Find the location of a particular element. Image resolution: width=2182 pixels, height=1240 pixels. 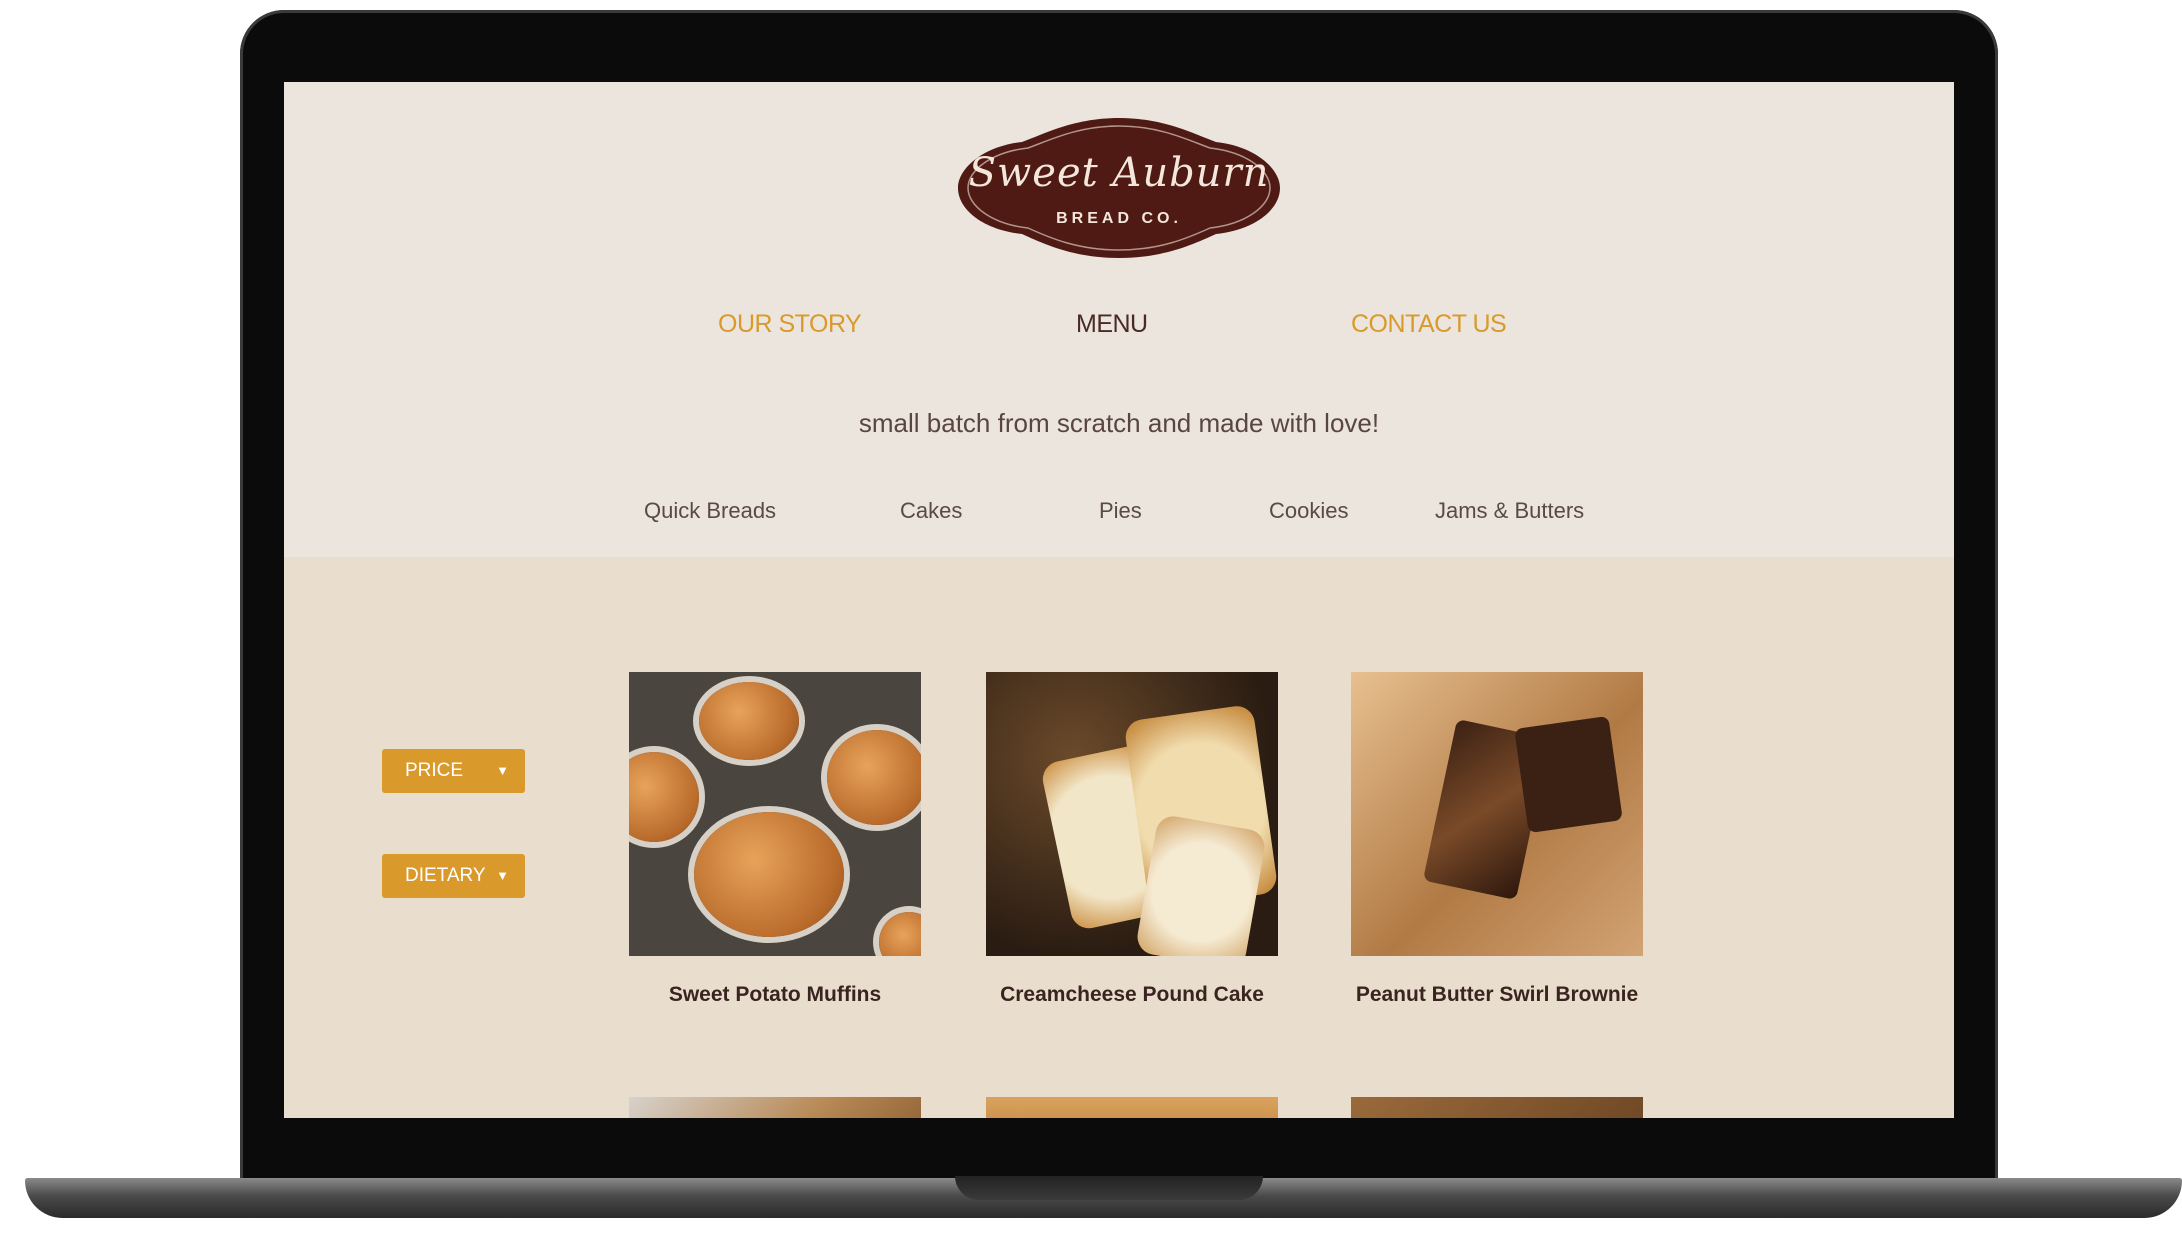

product-name-peanut-butter-swirl-brownie: Peanut Butter Swirl Brownie is located at coordinates (1497, 995).